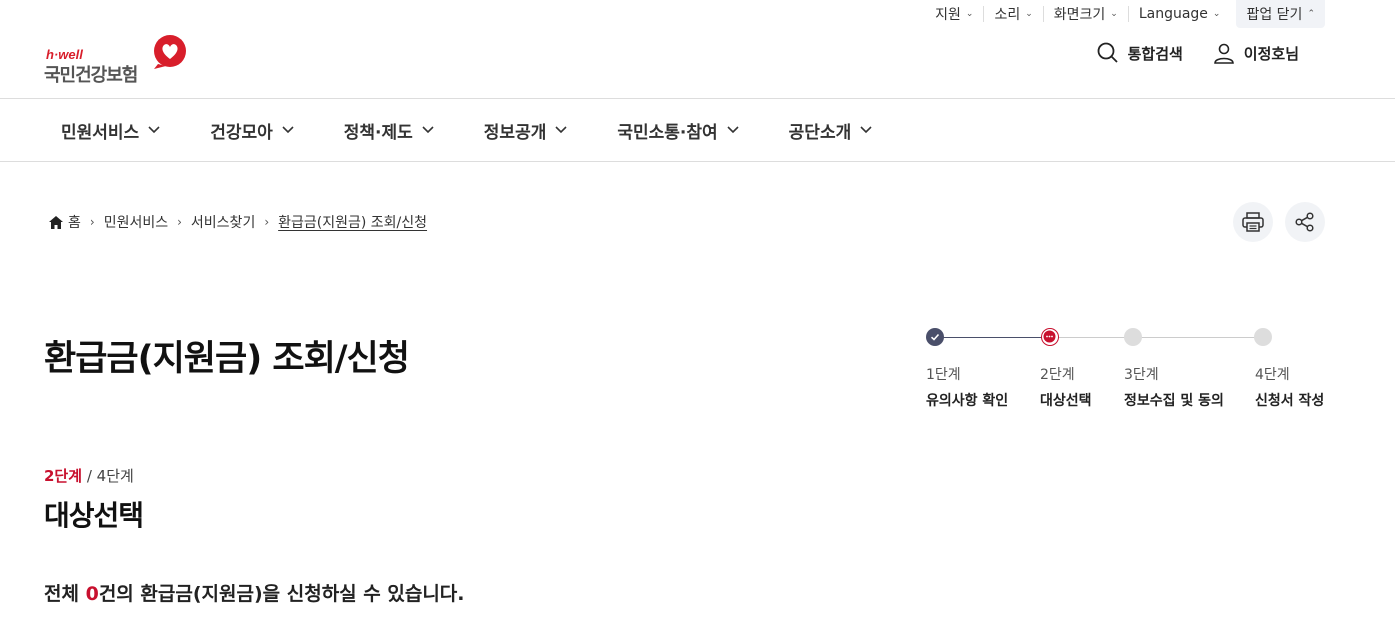 The image size is (1395, 639). I want to click on popup-close-label: 팝업 닫기, so click(1274, 15).